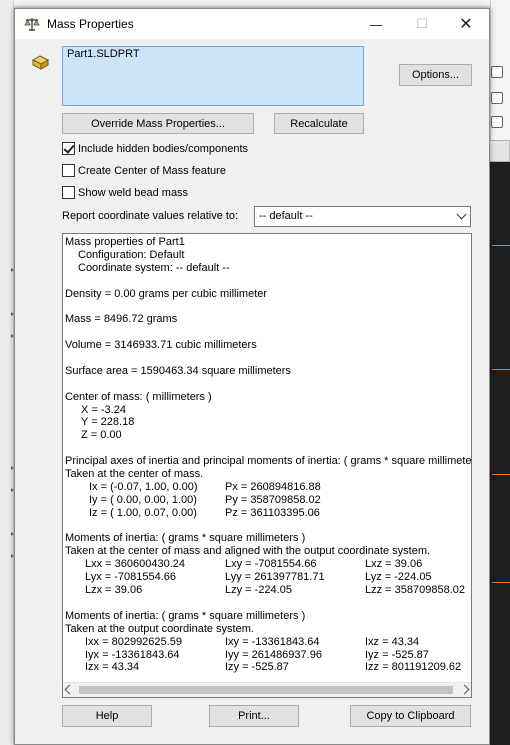 This screenshot has height=745, width=510. Describe the element at coordinates (69, 689) in the screenshot. I see `scroll-left-icon` at that location.